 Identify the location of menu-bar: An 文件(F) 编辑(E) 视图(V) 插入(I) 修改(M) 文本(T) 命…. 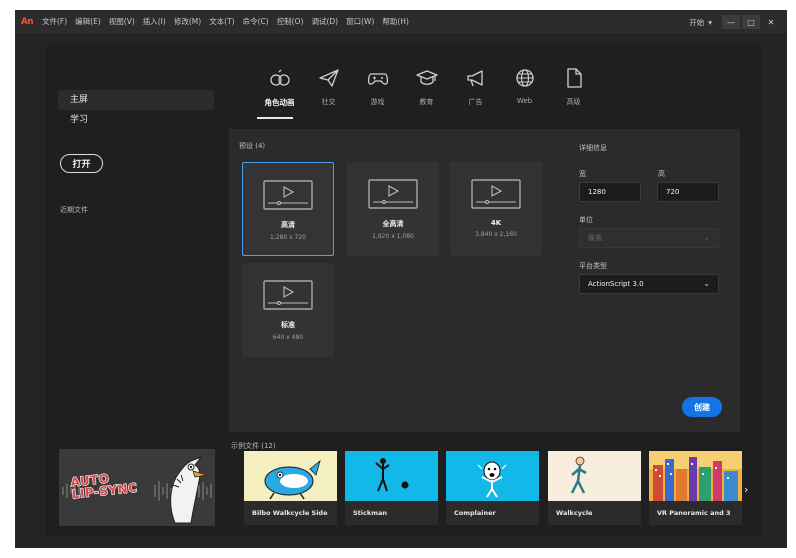
(401, 22).